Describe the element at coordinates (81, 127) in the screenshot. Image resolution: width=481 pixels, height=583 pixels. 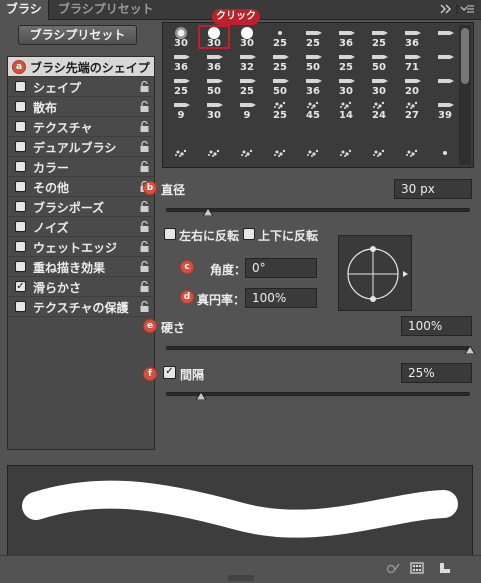
I see `settings-item-3: テクスチャ` at that location.